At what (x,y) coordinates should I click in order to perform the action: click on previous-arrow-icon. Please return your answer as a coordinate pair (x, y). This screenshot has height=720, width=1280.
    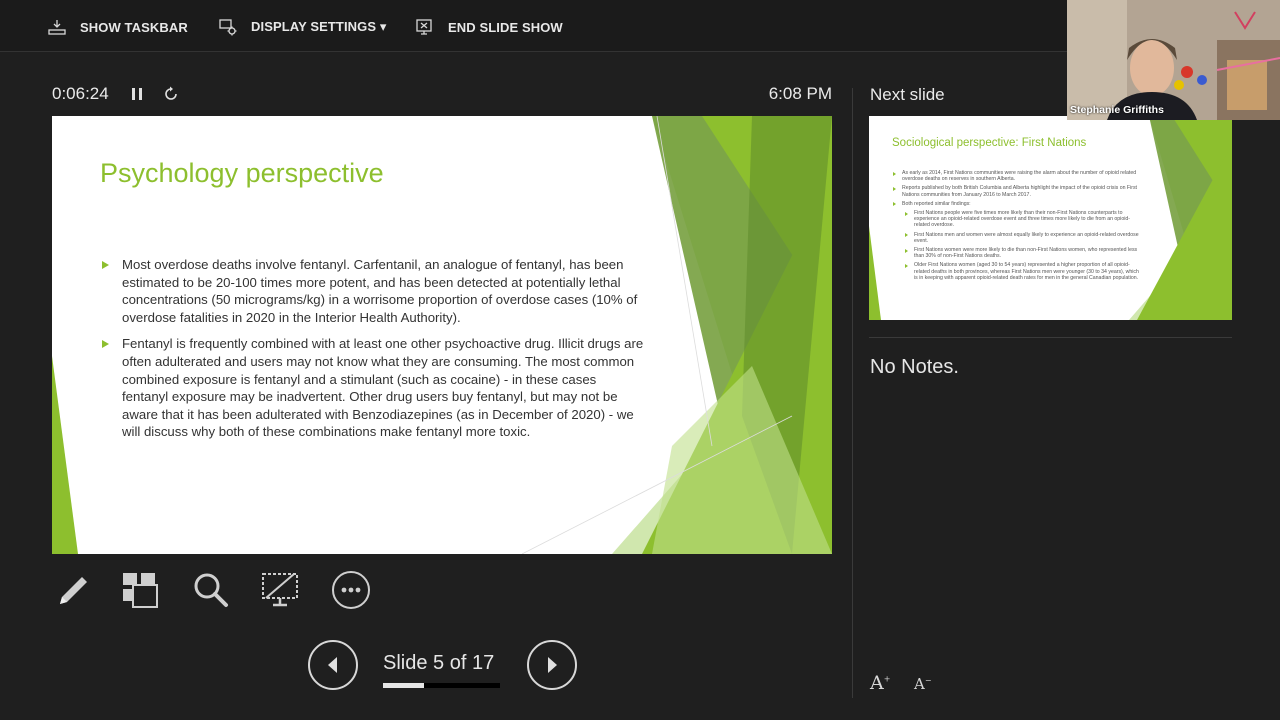
    Looking at the image, I should click on (332, 665).